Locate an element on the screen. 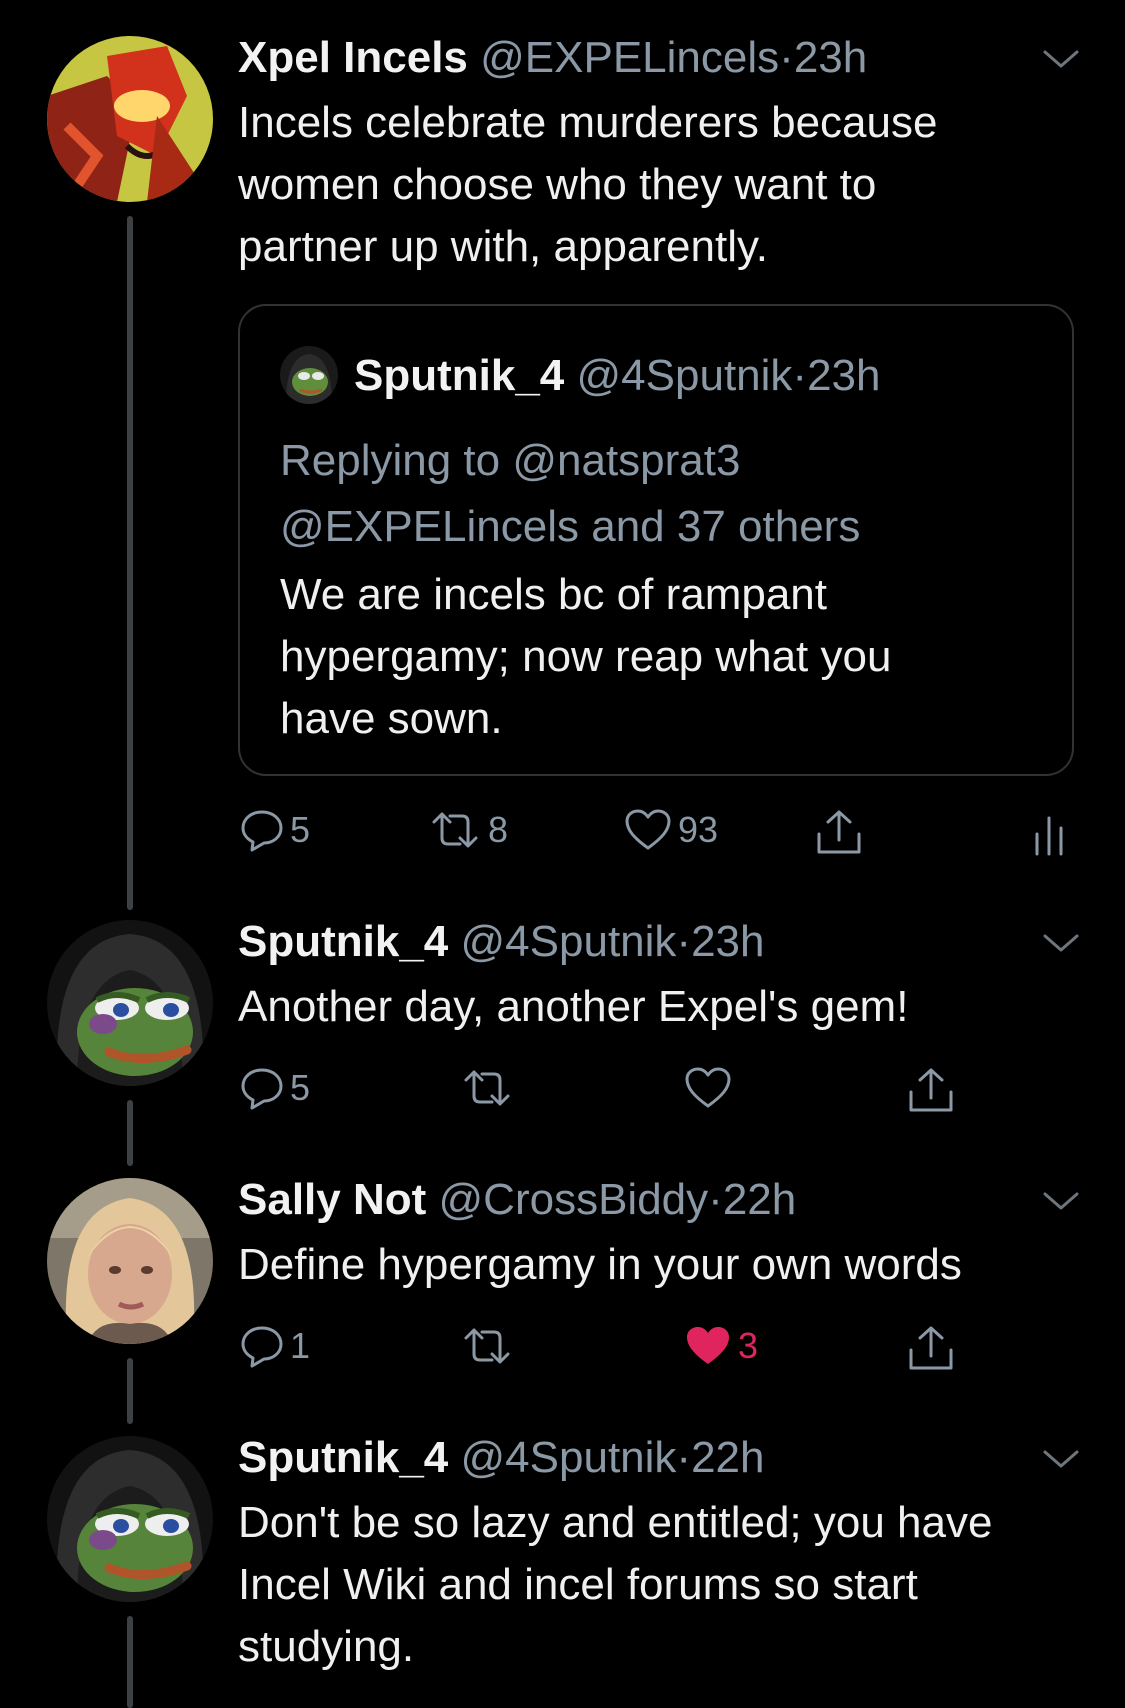 The height and width of the screenshot is (1708, 1125). tweet-text-line: Incels celebrate murderers because is located at coordinates (588, 122).